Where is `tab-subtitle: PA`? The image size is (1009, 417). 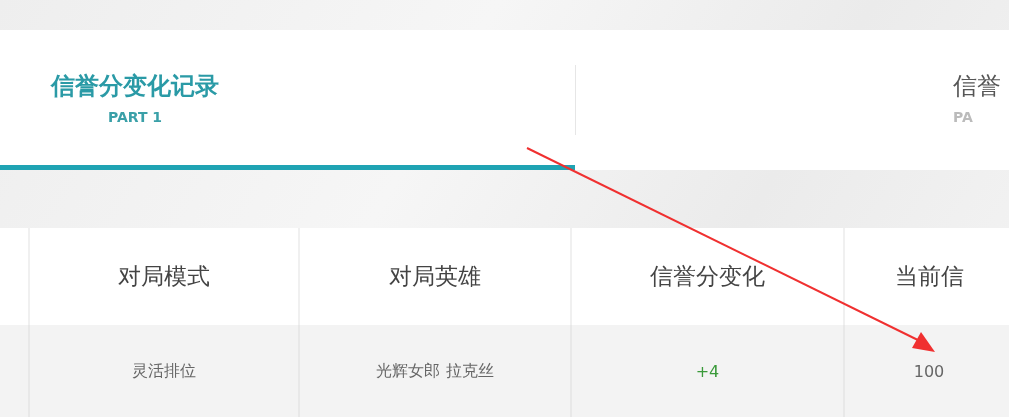 tab-subtitle: PA is located at coordinates (963, 116).